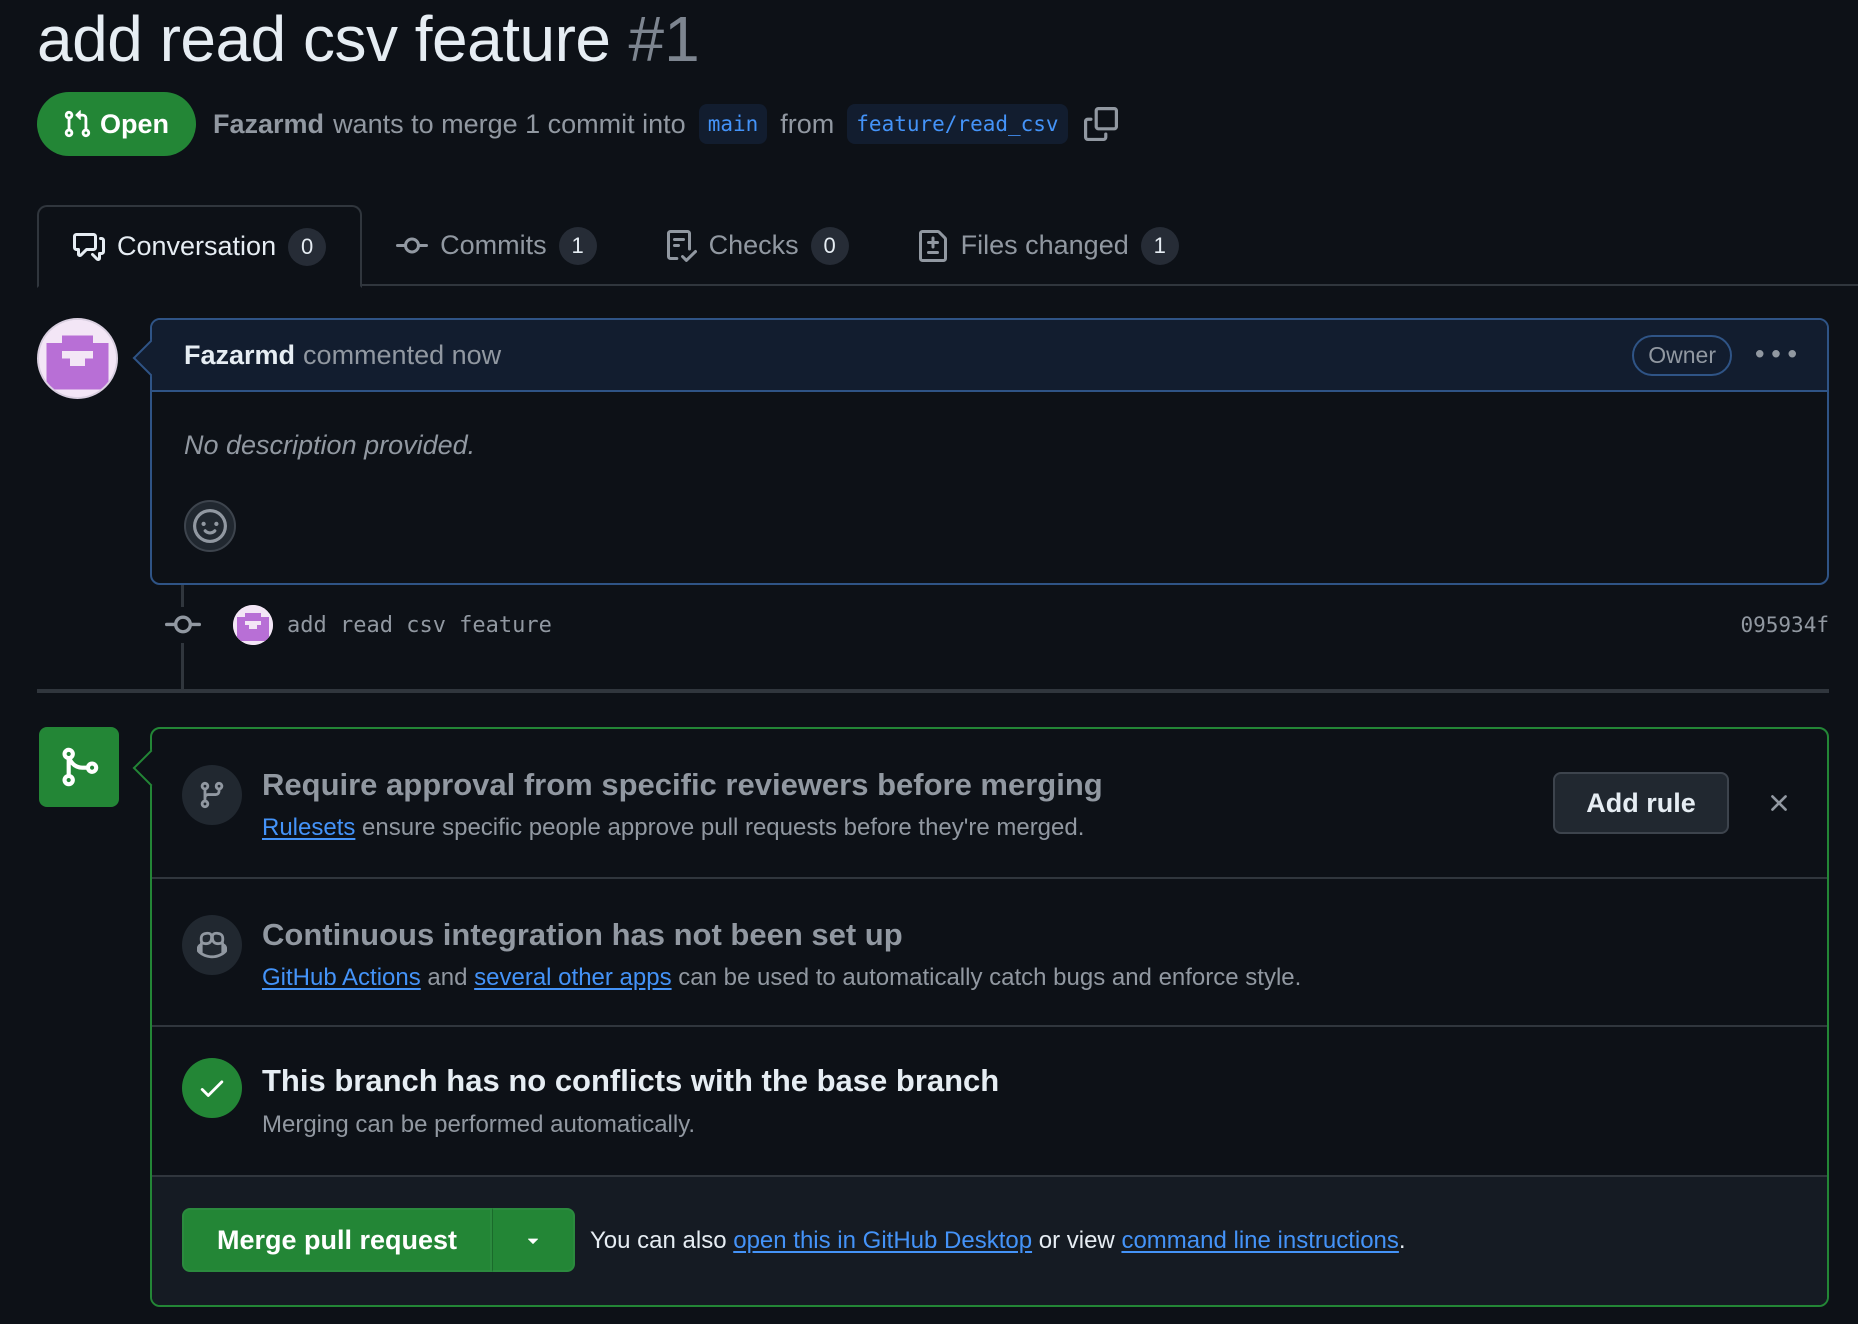 The height and width of the screenshot is (1324, 1858). What do you see at coordinates (807, 123) in the screenshot?
I see `from-text: from` at bounding box center [807, 123].